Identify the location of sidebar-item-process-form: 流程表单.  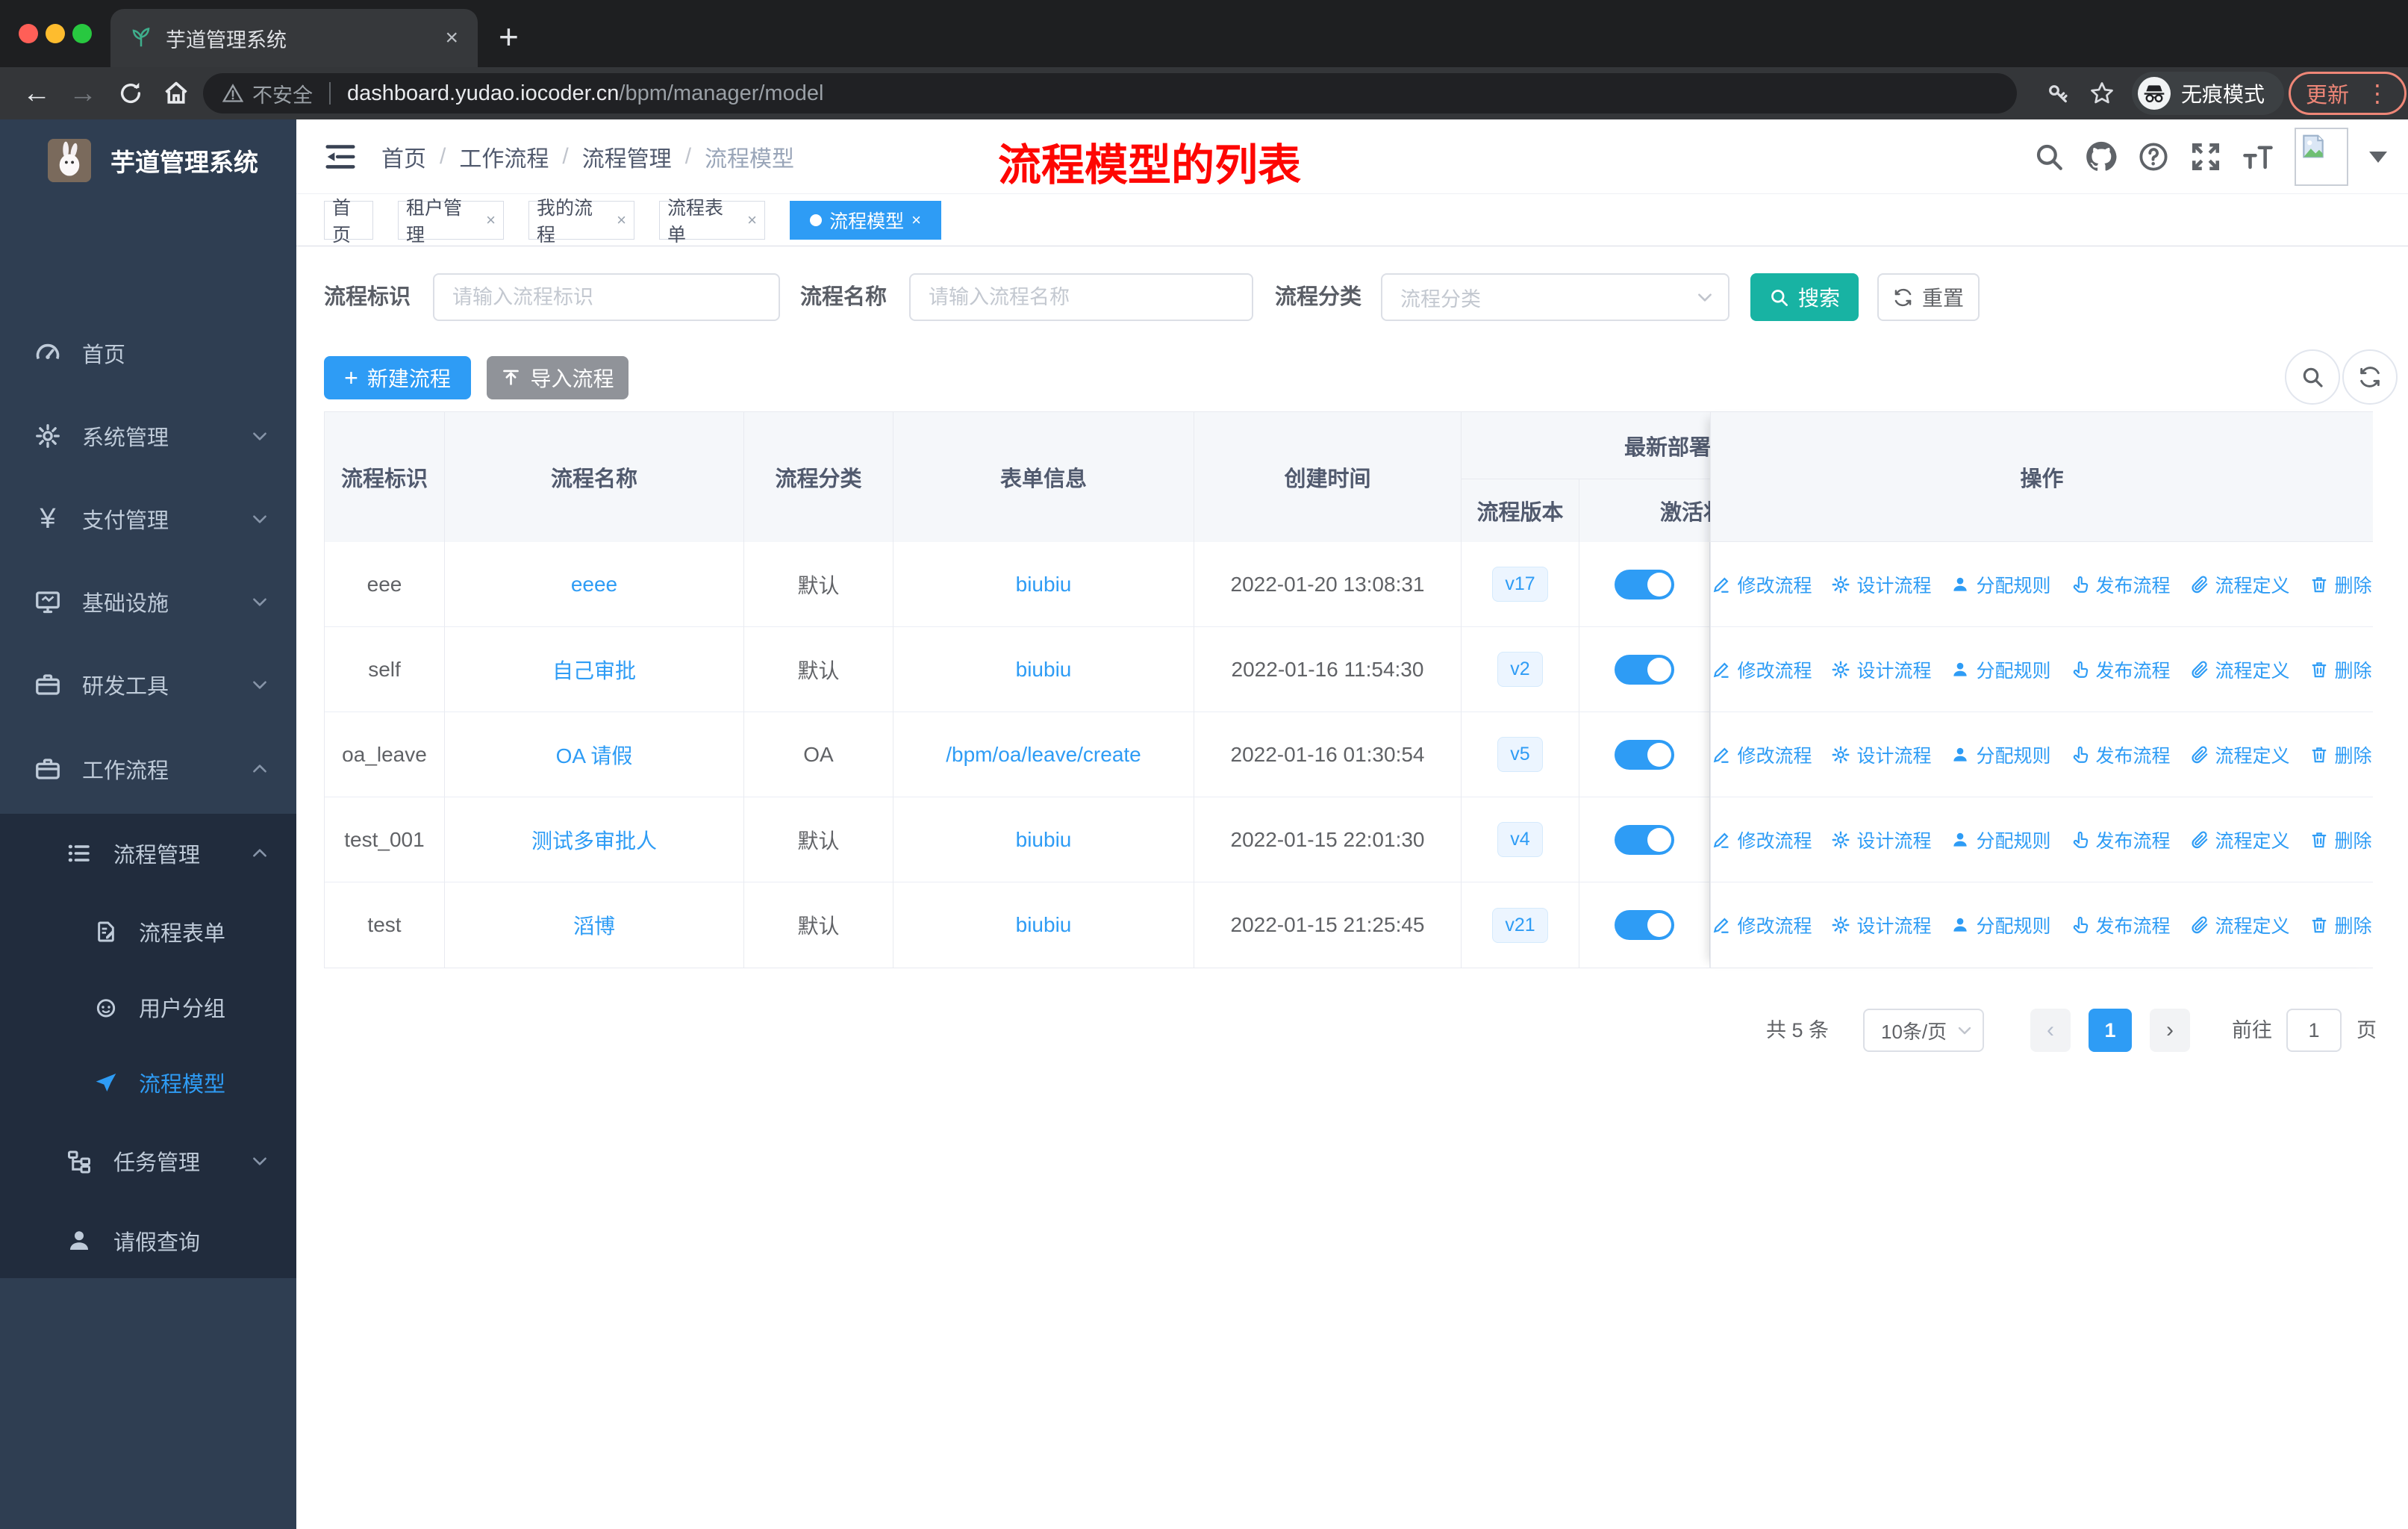
(148, 932).